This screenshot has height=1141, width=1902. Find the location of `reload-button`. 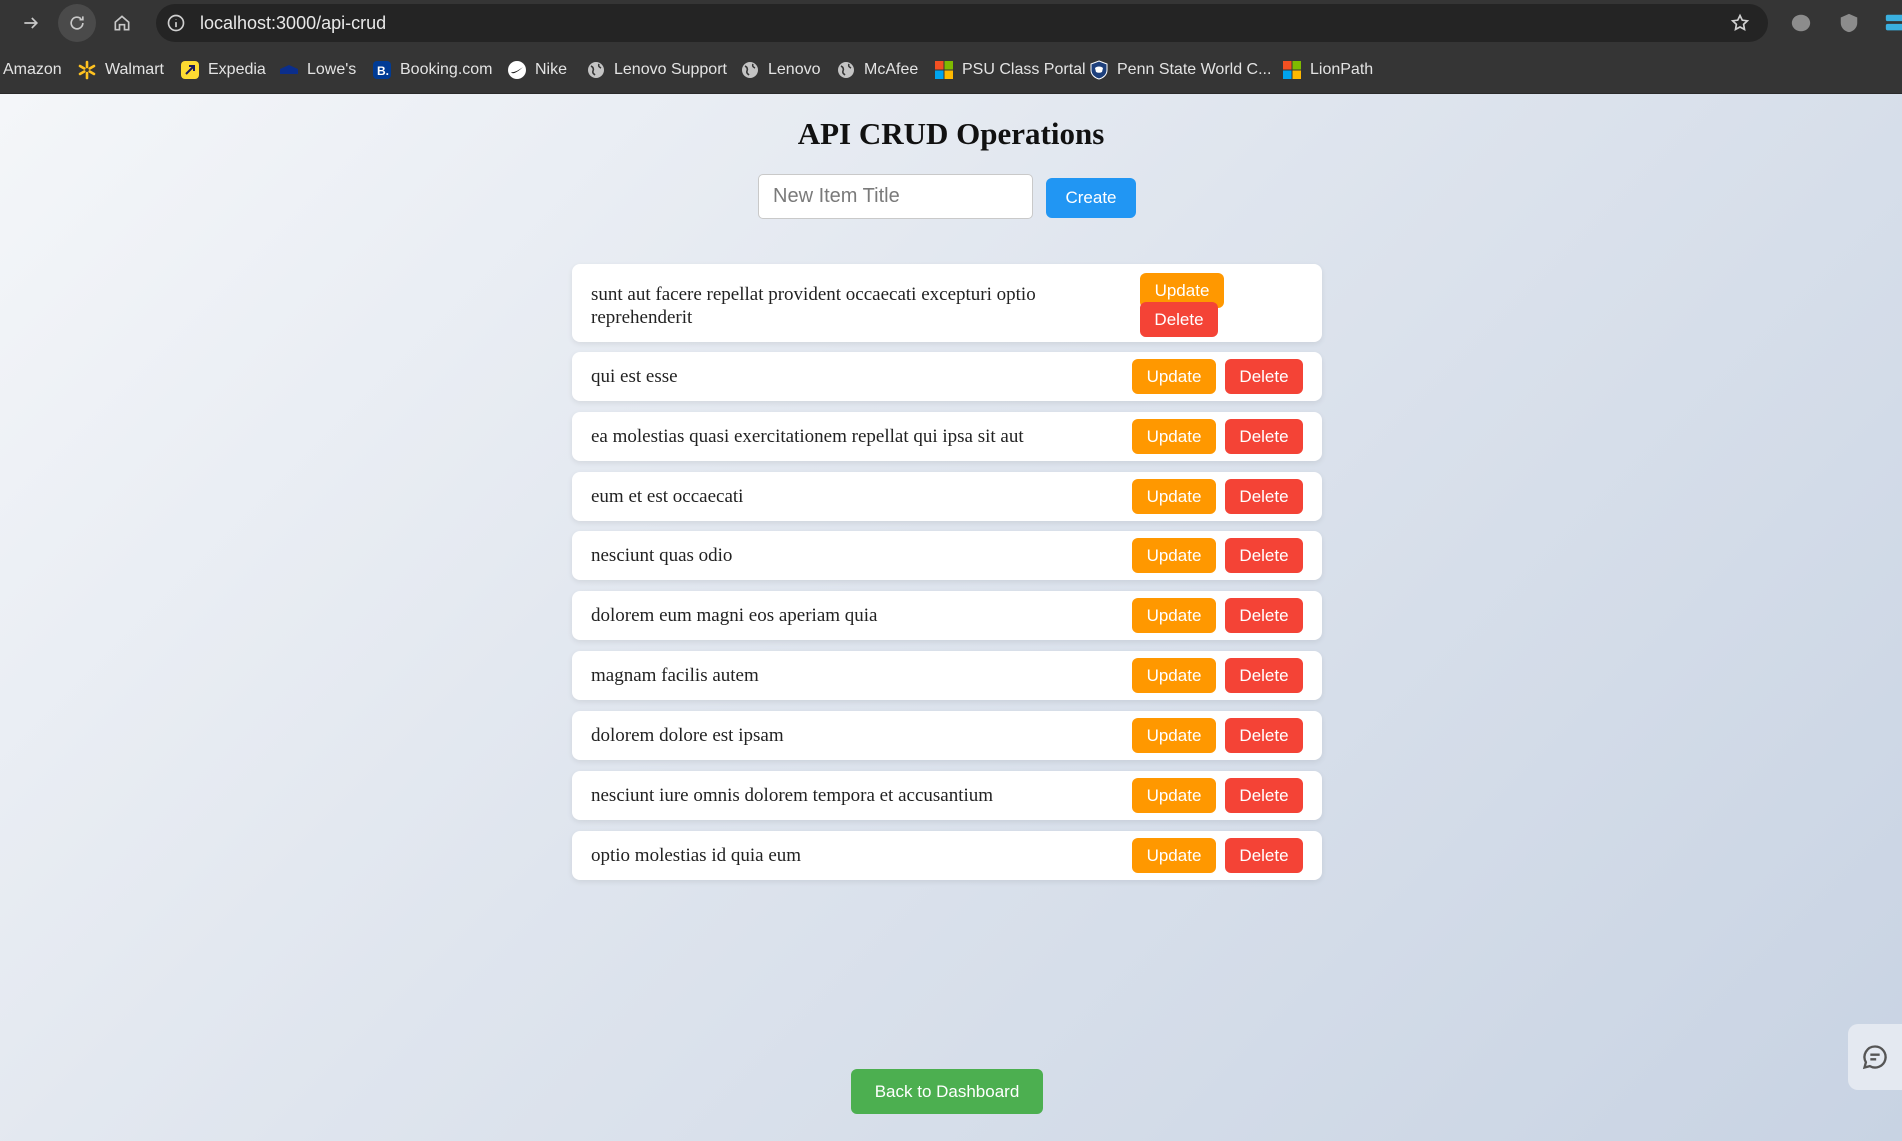

reload-button is located at coordinates (77, 23).